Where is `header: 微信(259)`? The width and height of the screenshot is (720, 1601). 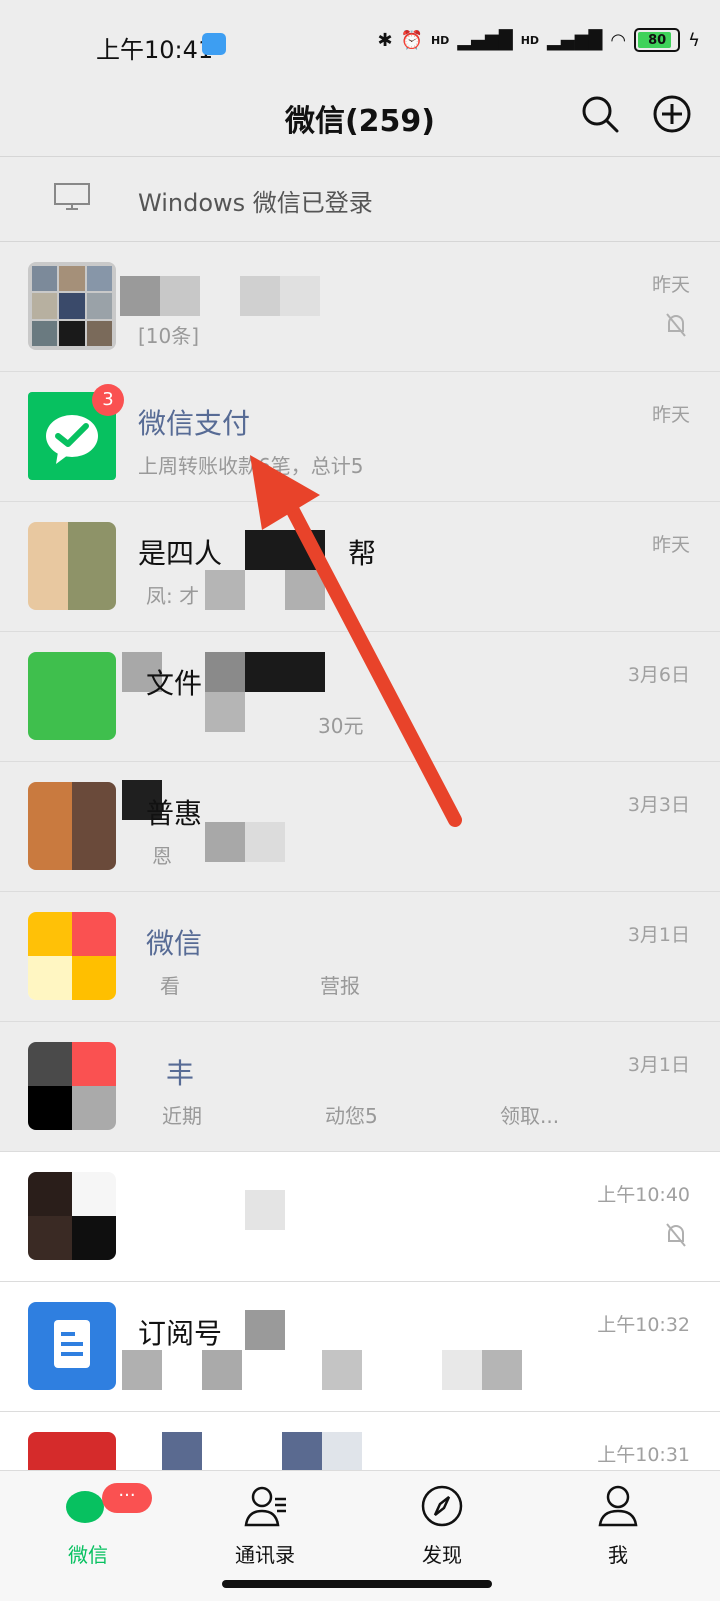 header: 微信(259) is located at coordinates (360, 121).